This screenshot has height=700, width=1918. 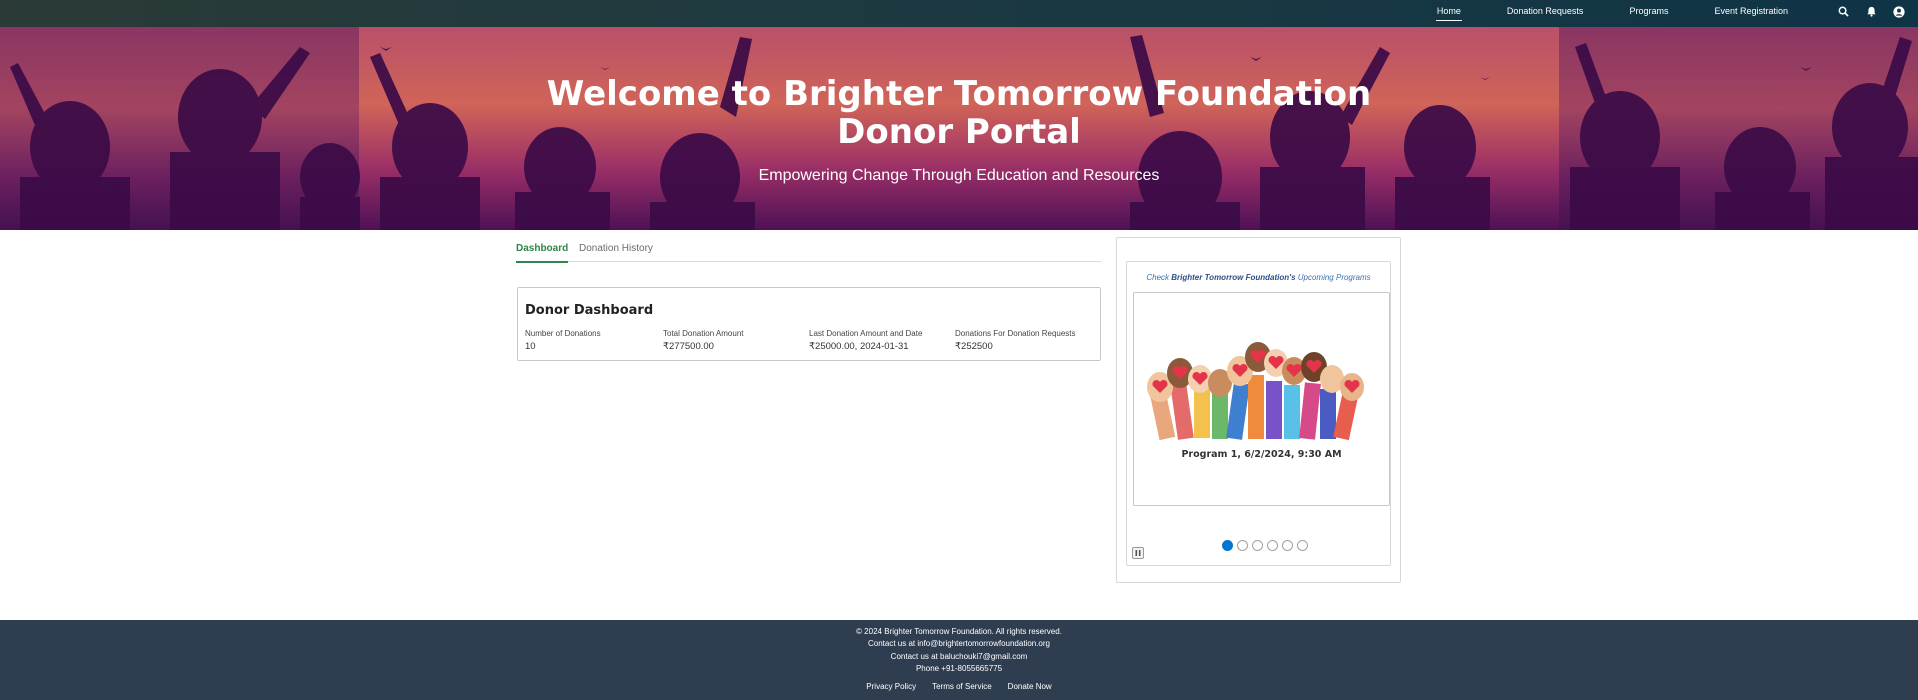 I want to click on footer-phone: Phone +91-8055665775, so click(x=959, y=668).